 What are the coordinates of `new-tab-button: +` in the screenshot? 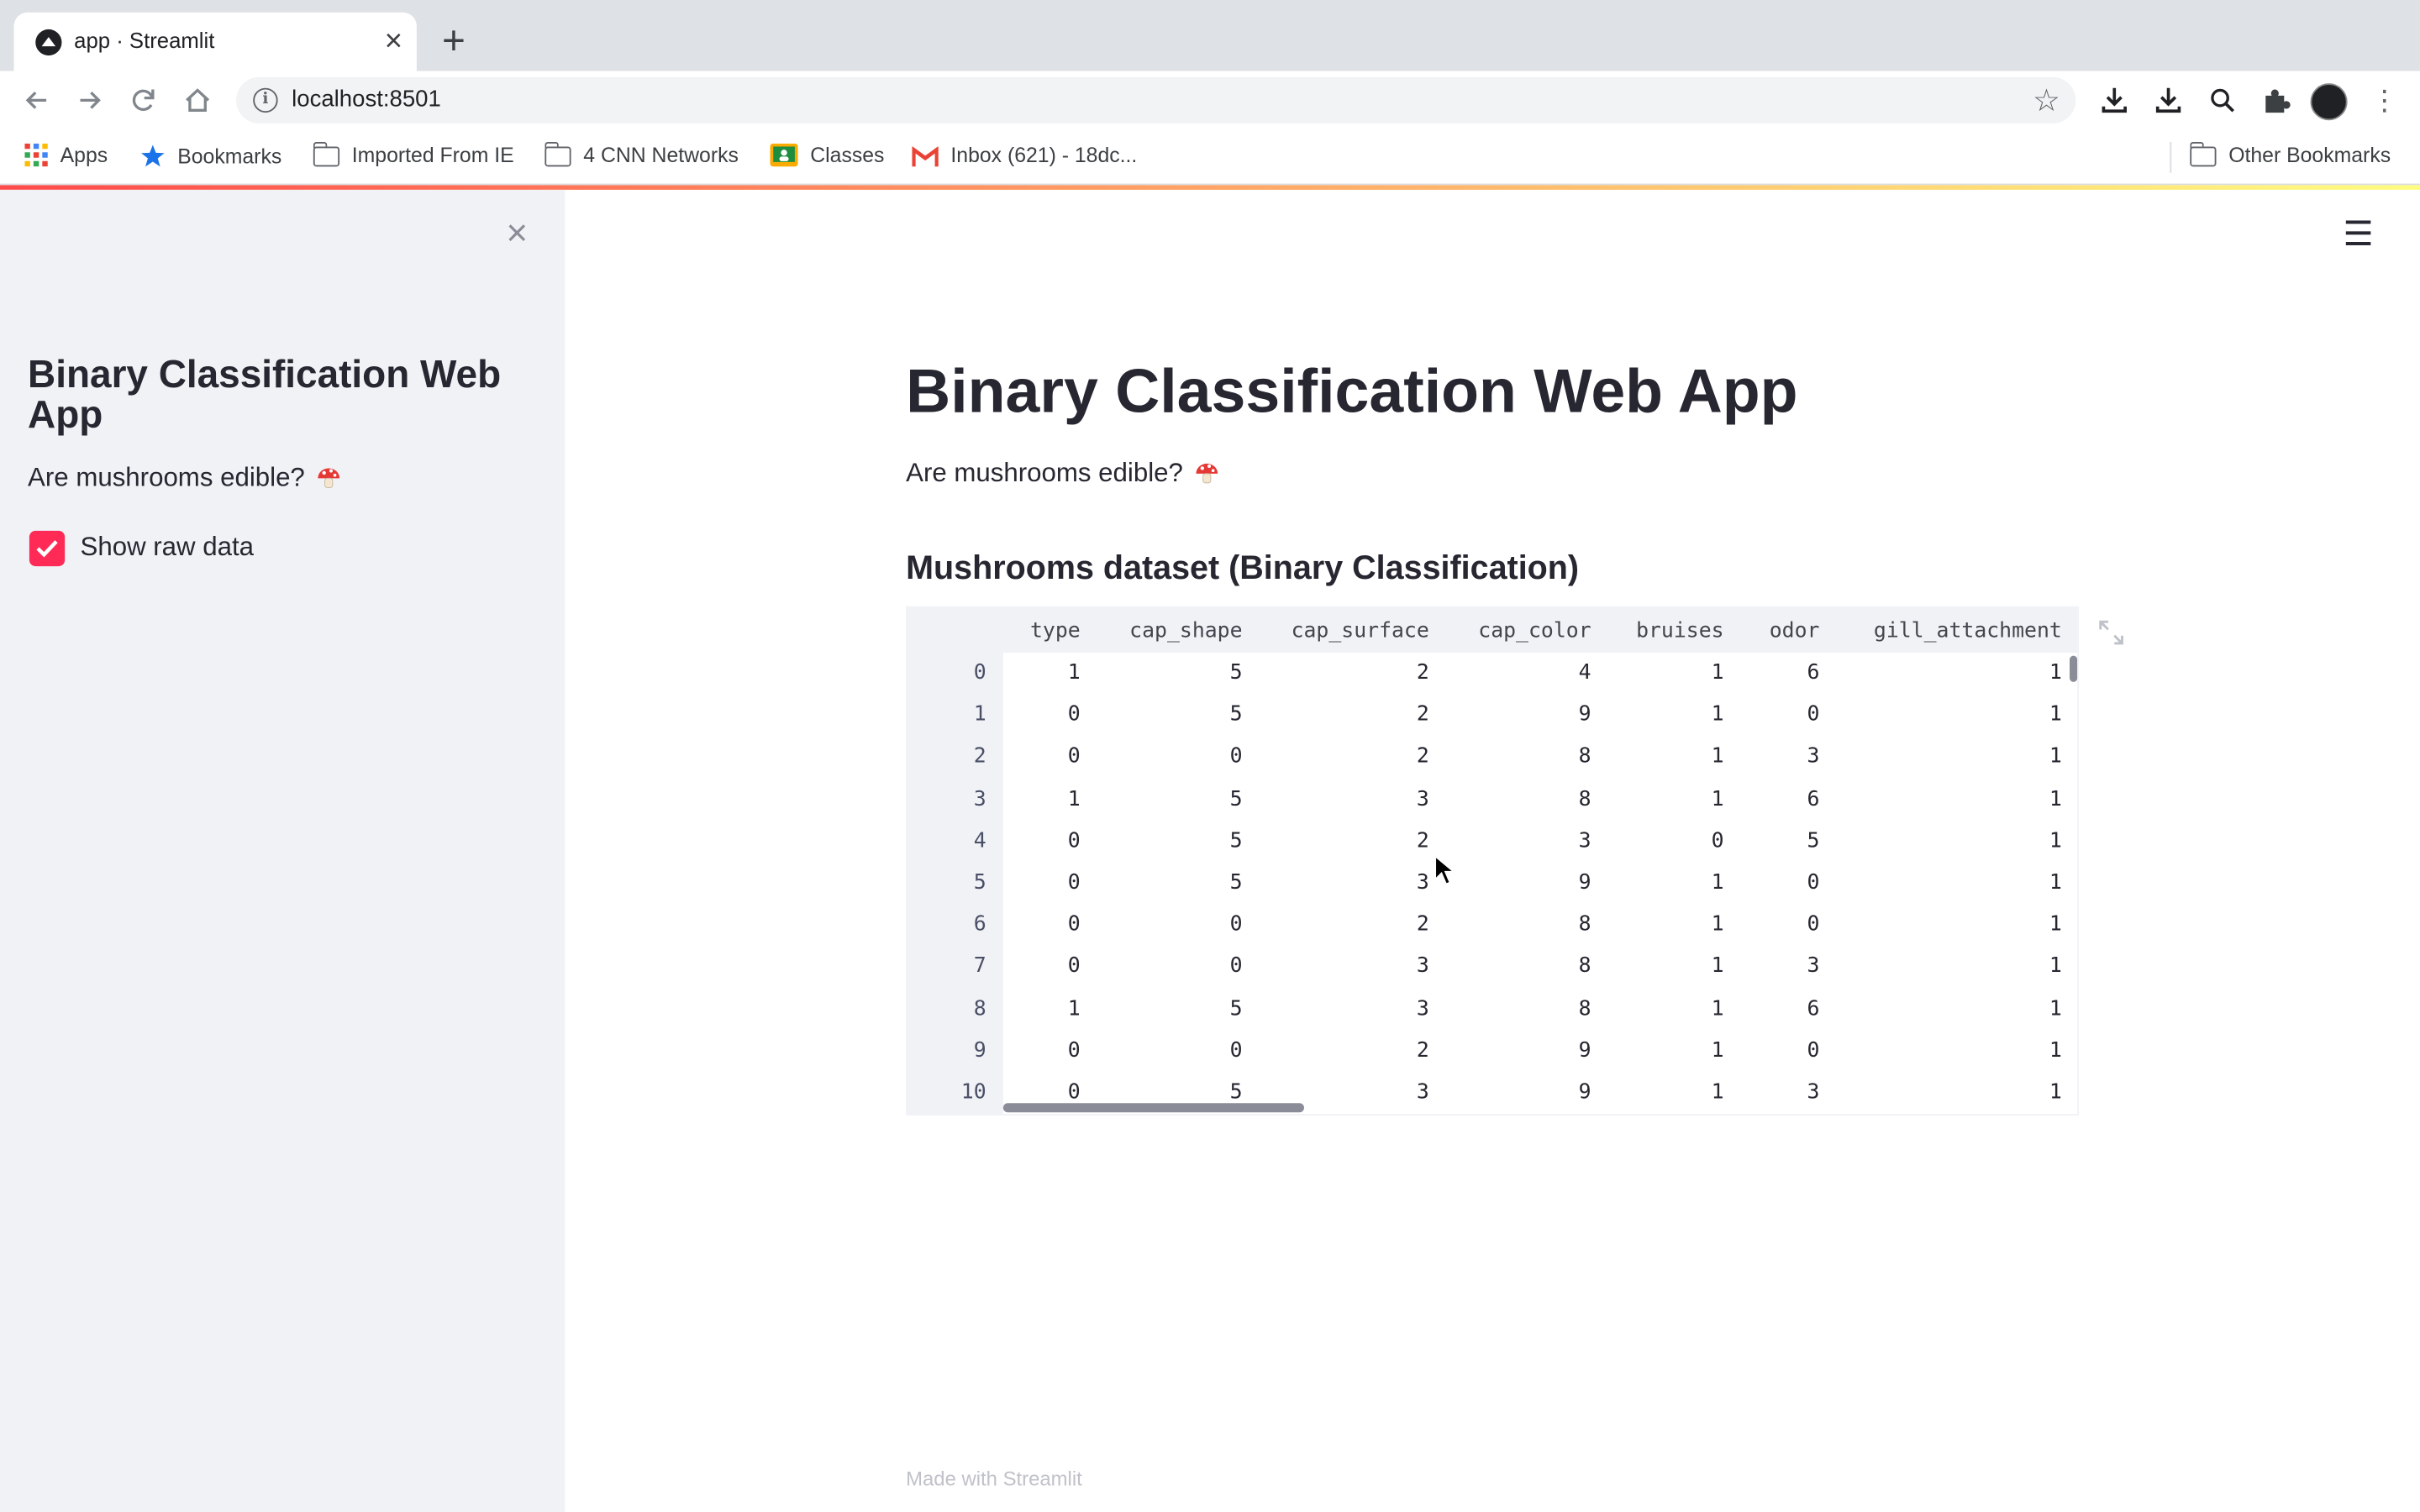 It's located at (453, 40).